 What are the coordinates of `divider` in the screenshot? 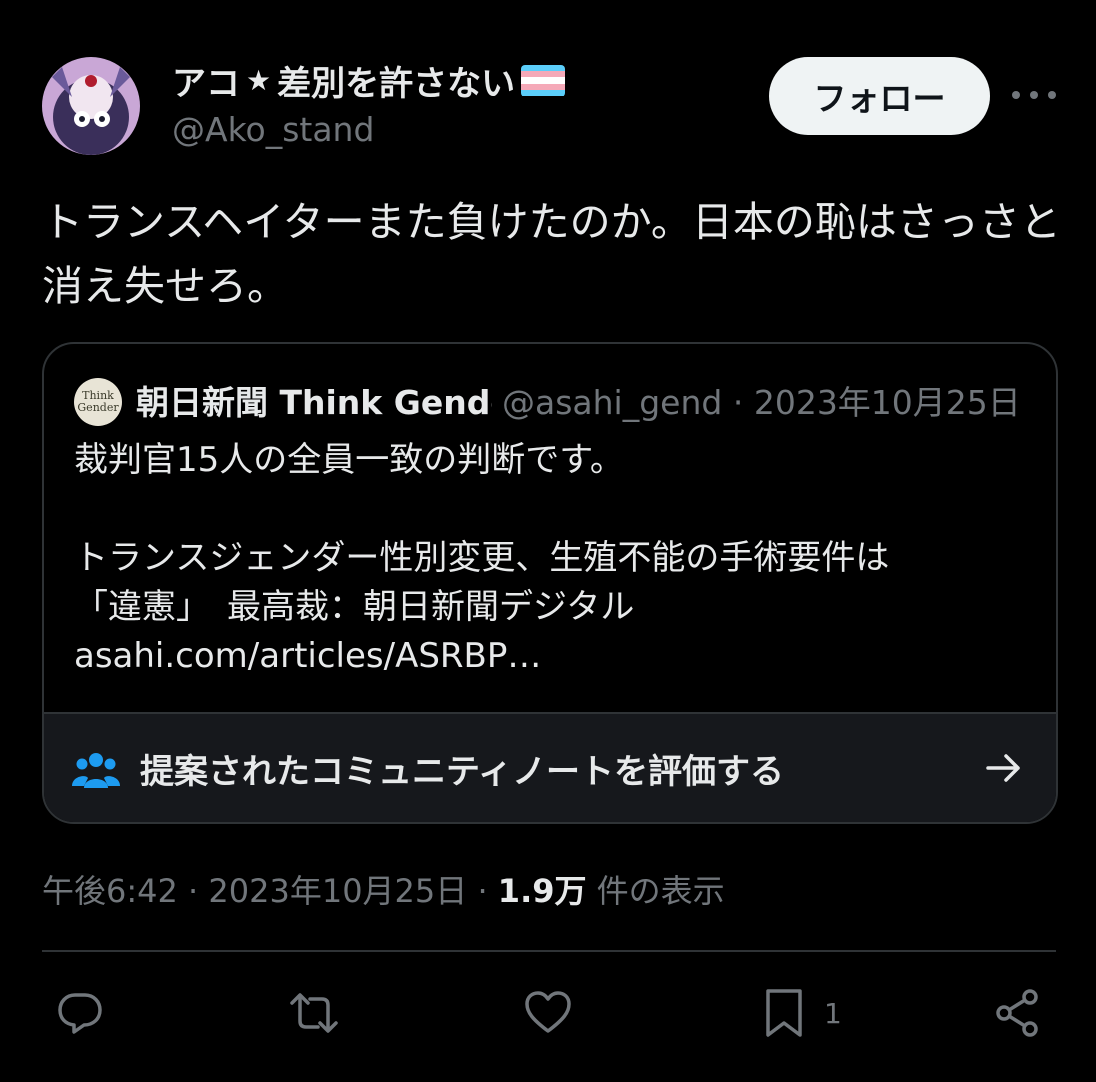 It's located at (549, 951).